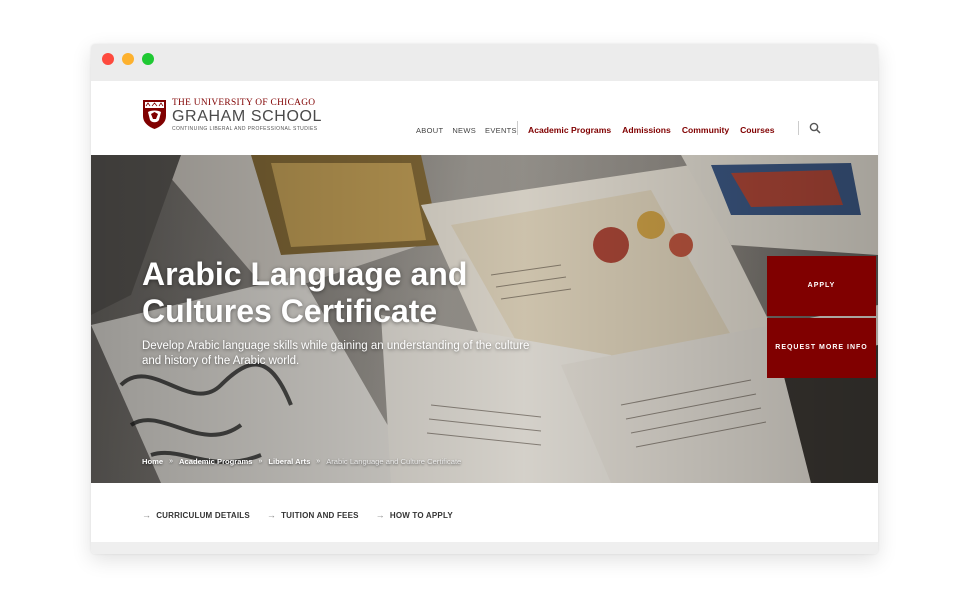 The height and width of the screenshot is (600, 970). Describe the element at coordinates (815, 128) in the screenshot. I see `search-icon` at that location.